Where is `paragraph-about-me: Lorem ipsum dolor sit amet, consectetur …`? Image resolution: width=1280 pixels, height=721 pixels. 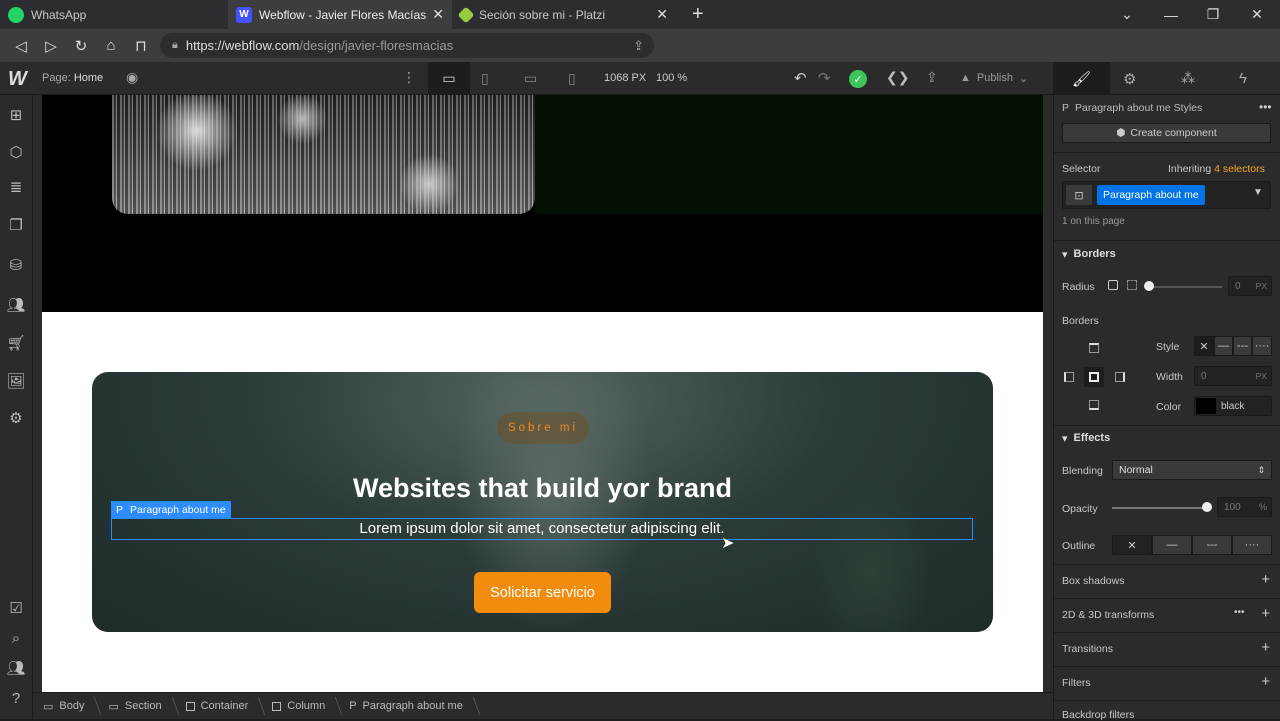 paragraph-about-me: Lorem ipsum dolor sit amet, consectetur … is located at coordinates (542, 529).